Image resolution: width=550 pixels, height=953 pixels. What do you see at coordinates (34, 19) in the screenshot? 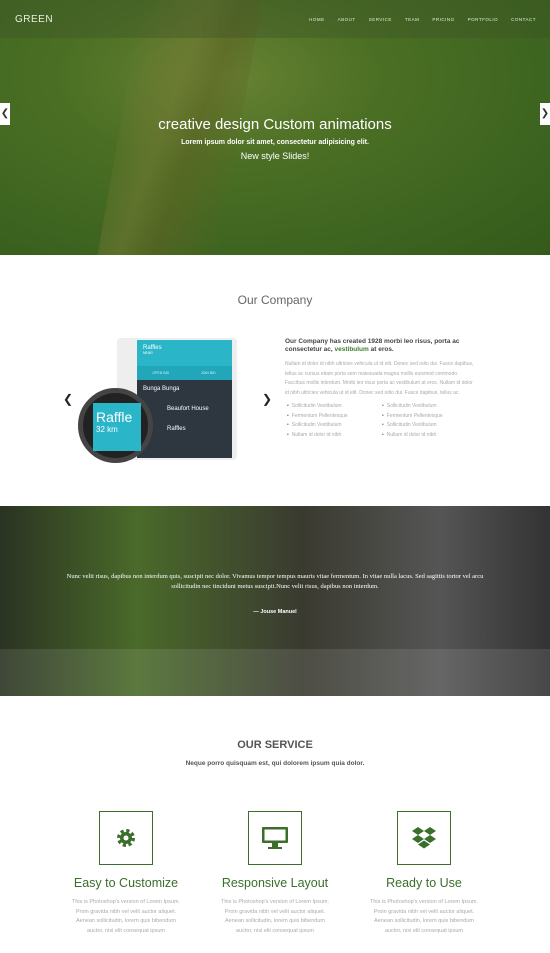
I see `logo: GREEN` at bounding box center [34, 19].